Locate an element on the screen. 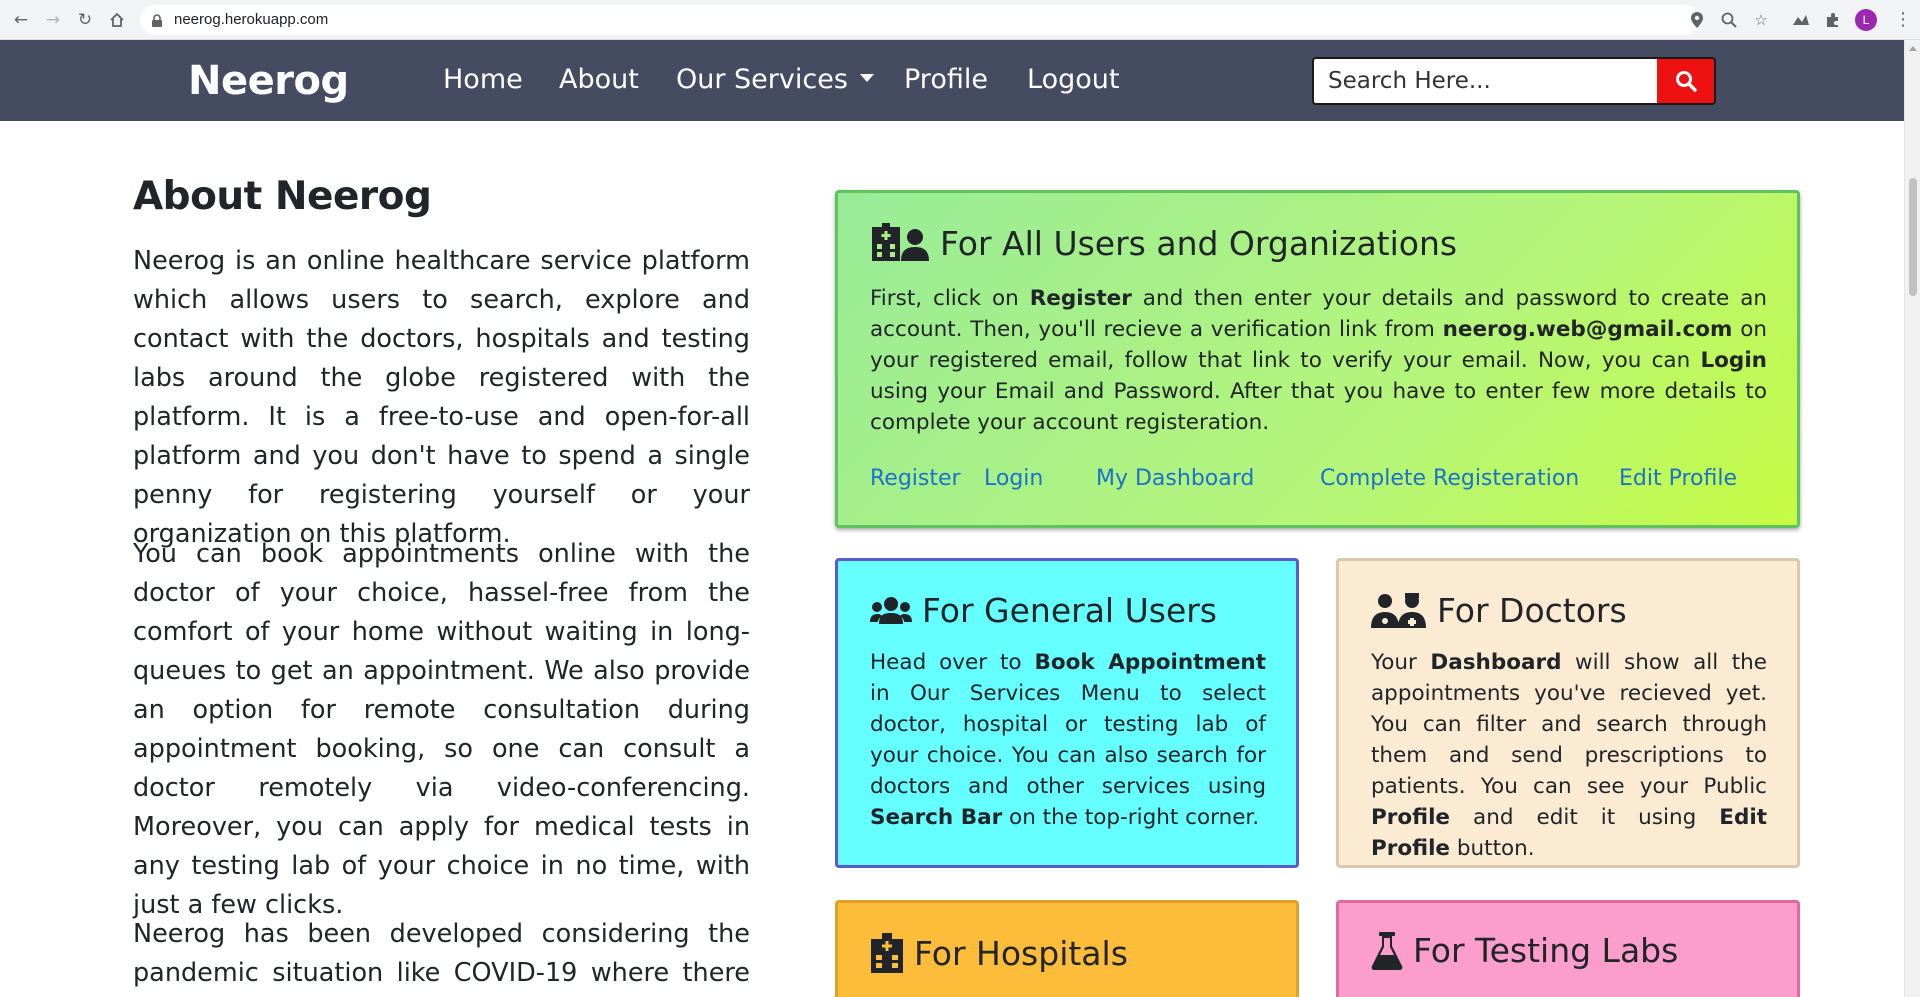 Image resolution: width=1920 pixels, height=997 pixels. forward-arrow-icon: → is located at coordinates (53, 20).